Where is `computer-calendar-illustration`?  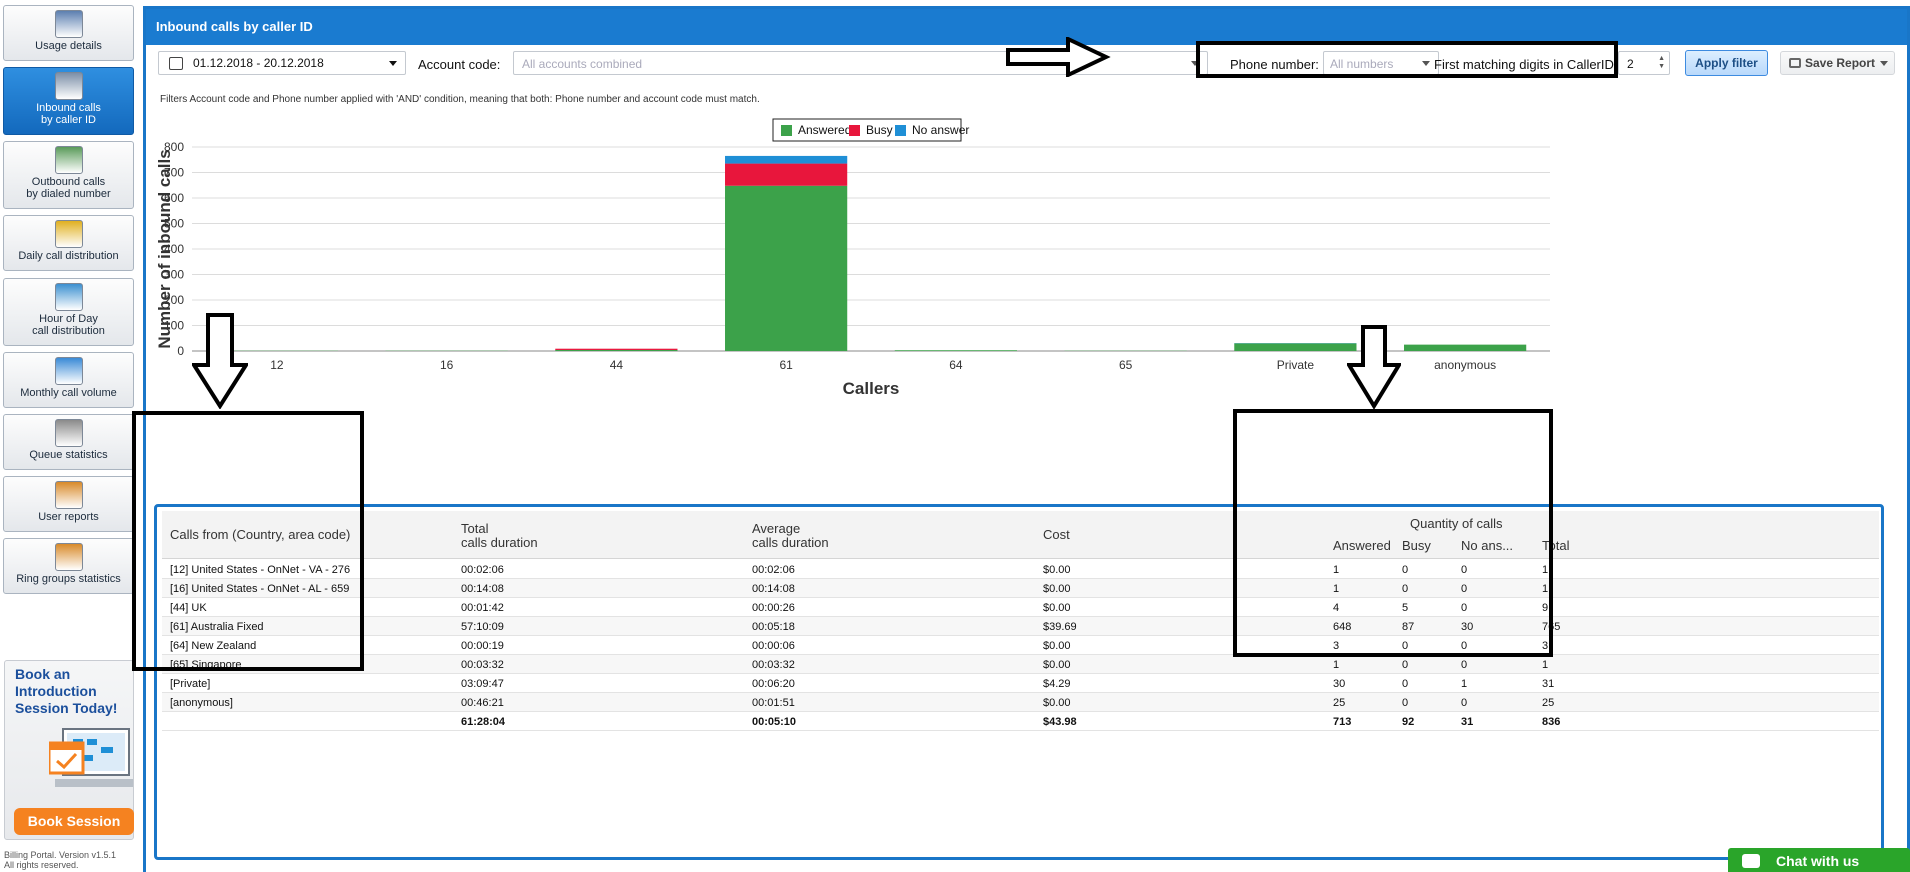
computer-calendar-illustration is located at coordinates (91, 757).